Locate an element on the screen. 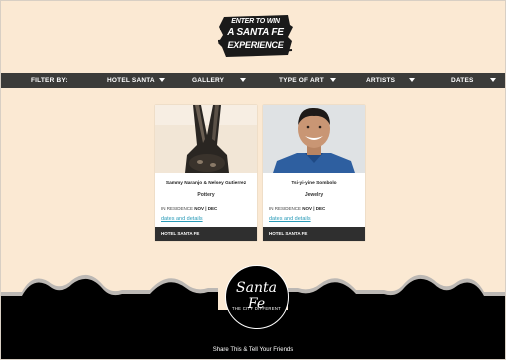  filter-by-label: FILTER BY: is located at coordinates (49, 80).